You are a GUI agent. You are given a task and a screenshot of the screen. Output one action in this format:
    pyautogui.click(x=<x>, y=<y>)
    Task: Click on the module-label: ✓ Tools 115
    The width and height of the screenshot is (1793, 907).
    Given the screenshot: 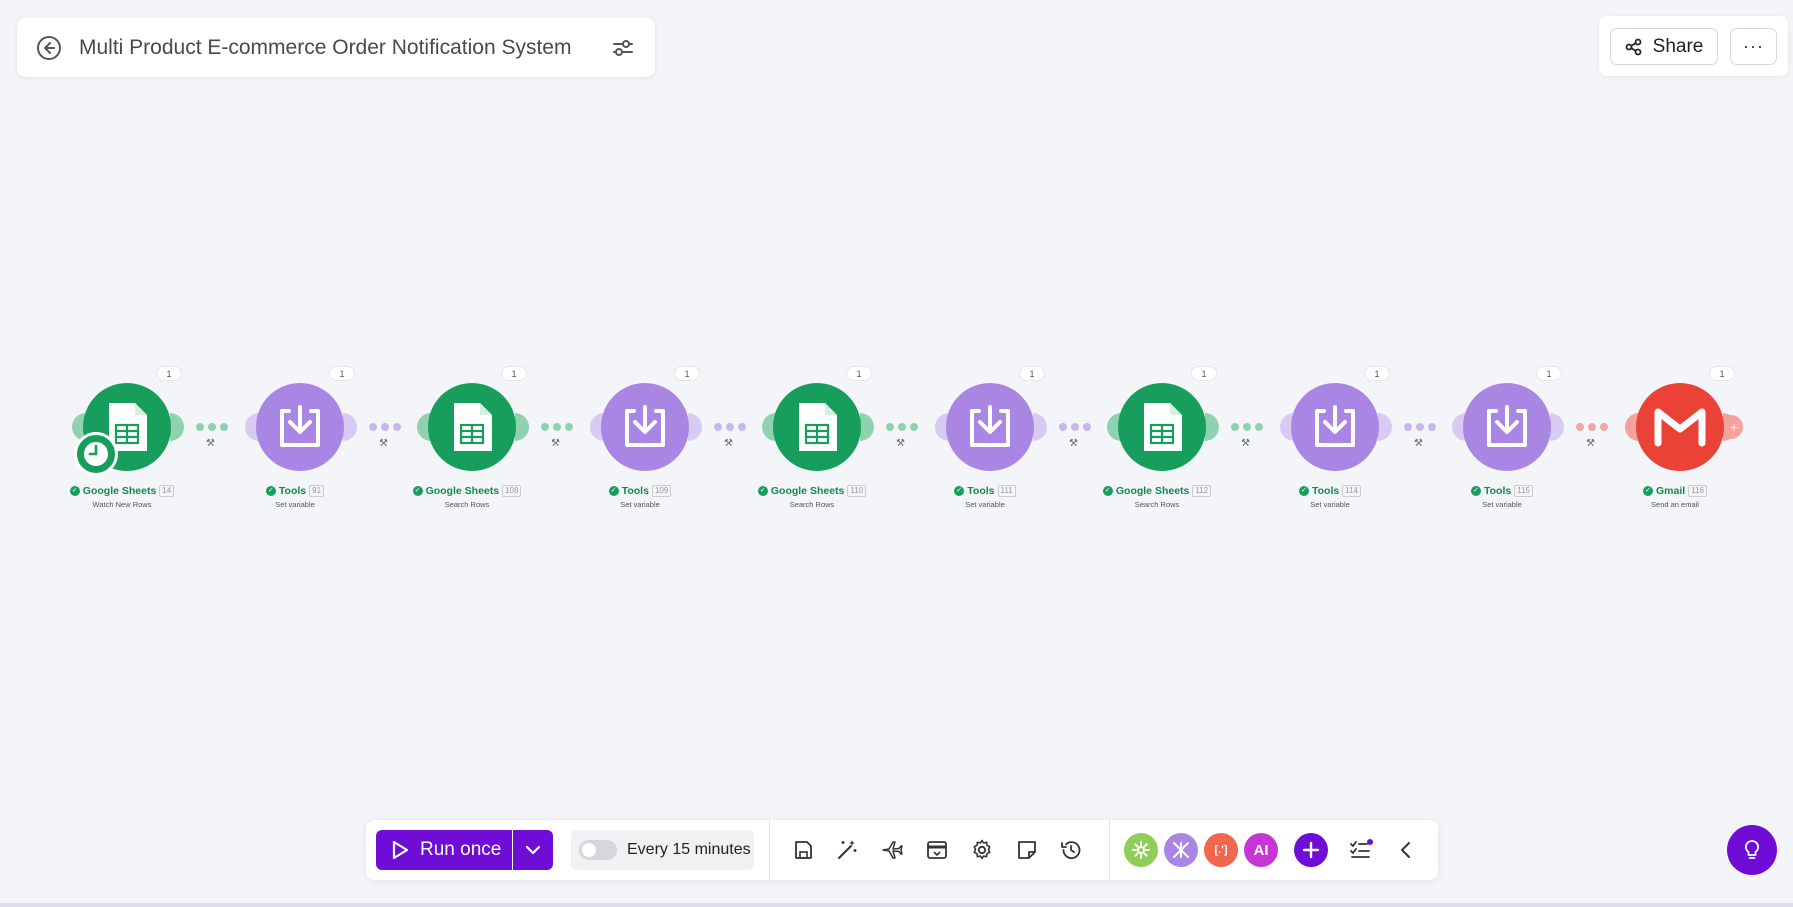 What is the action you would take?
    pyautogui.click(x=1502, y=491)
    